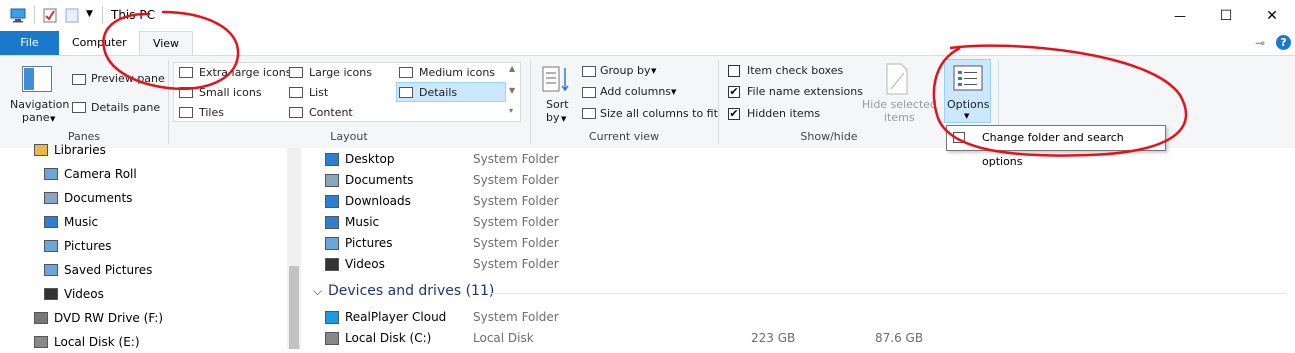  I want to click on minimize-button: —, so click(1180, 15).